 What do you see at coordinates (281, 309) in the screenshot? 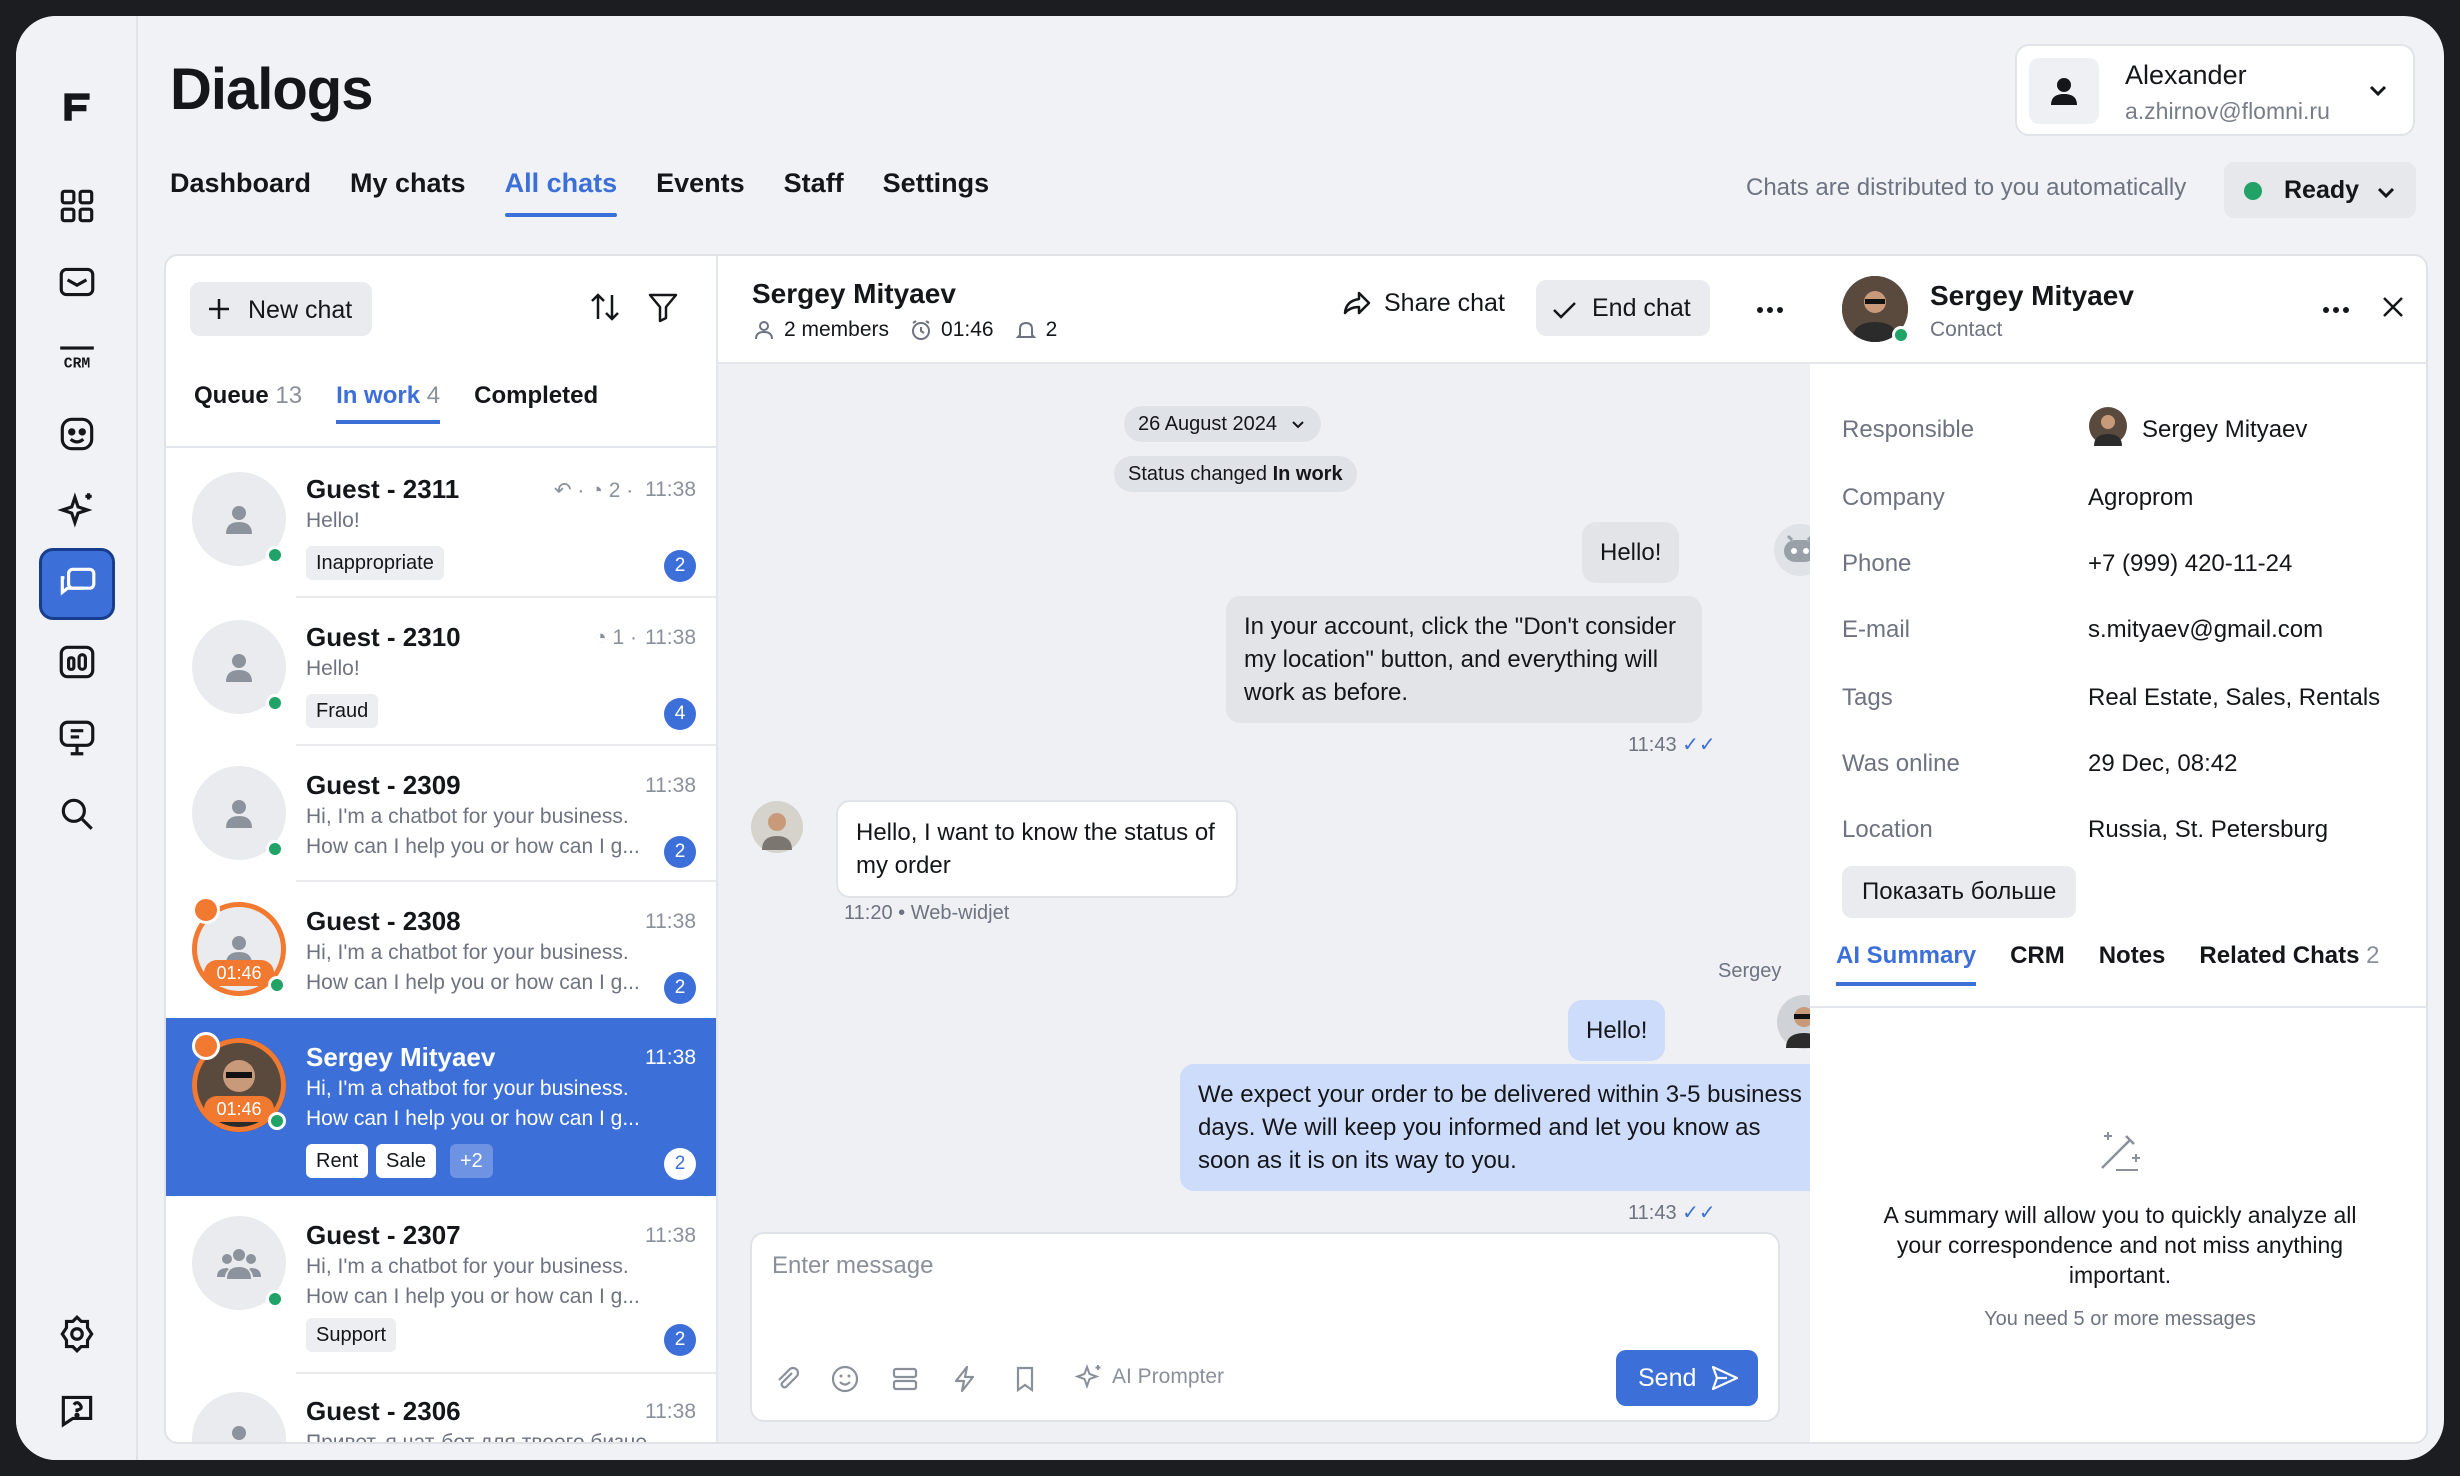
I see `new-chat-button: New chat` at bounding box center [281, 309].